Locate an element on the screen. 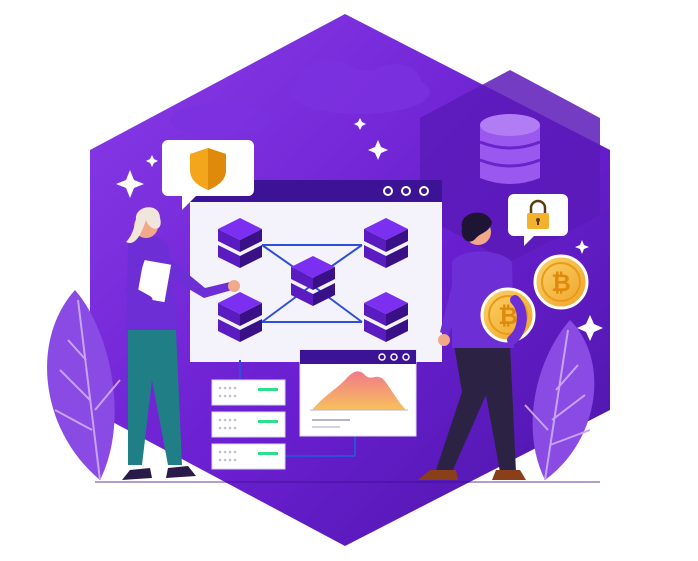 This screenshot has width=698, height=561. chart-window is located at coordinates (358, 393).